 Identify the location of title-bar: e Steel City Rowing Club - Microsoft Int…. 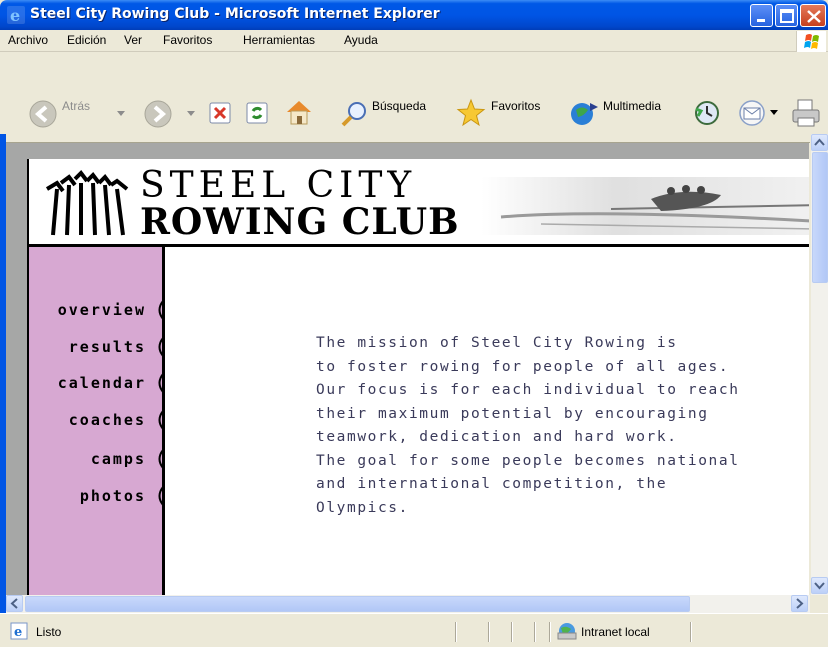
(414, 15).